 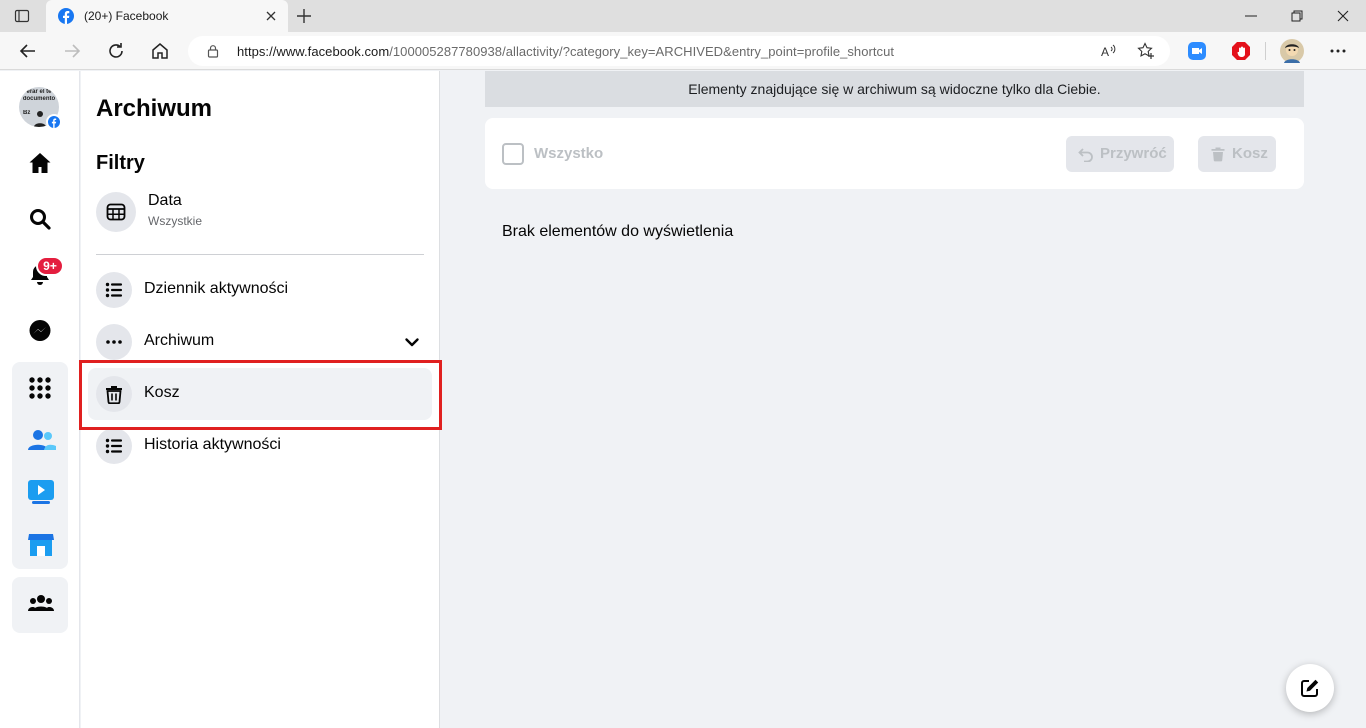 I want to click on nav-activity-log: Dziennik aktywności, so click(x=260, y=290).